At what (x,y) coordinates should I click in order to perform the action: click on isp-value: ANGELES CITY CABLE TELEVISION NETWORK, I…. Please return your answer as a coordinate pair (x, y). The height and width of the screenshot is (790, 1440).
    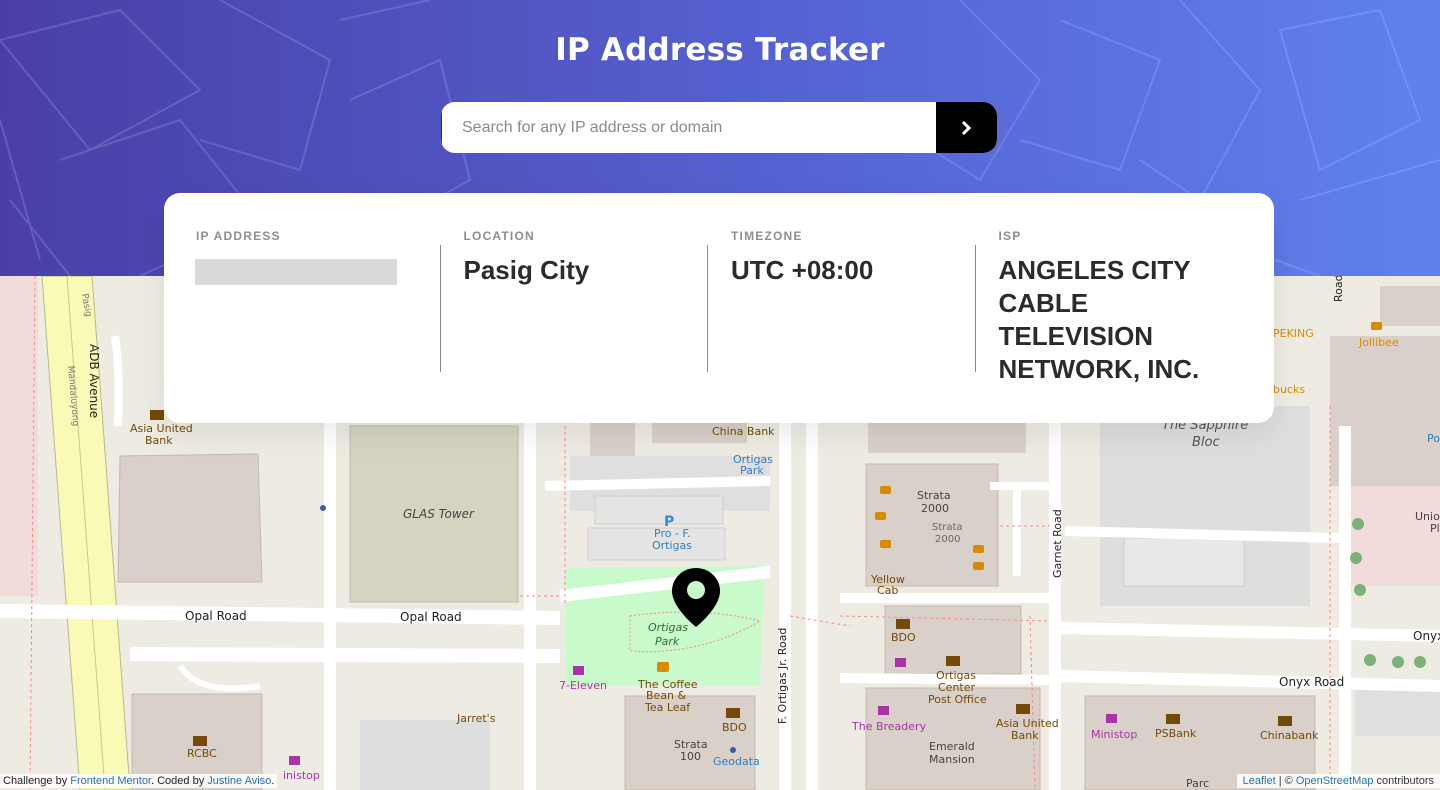
    Looking at the image, I should click on (1099, 319).